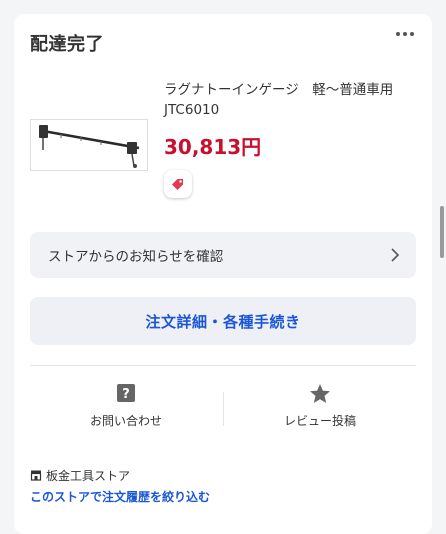  Describe the element at coordinates (442, 232) in the screenshot. I see `scrollbar` at that location.